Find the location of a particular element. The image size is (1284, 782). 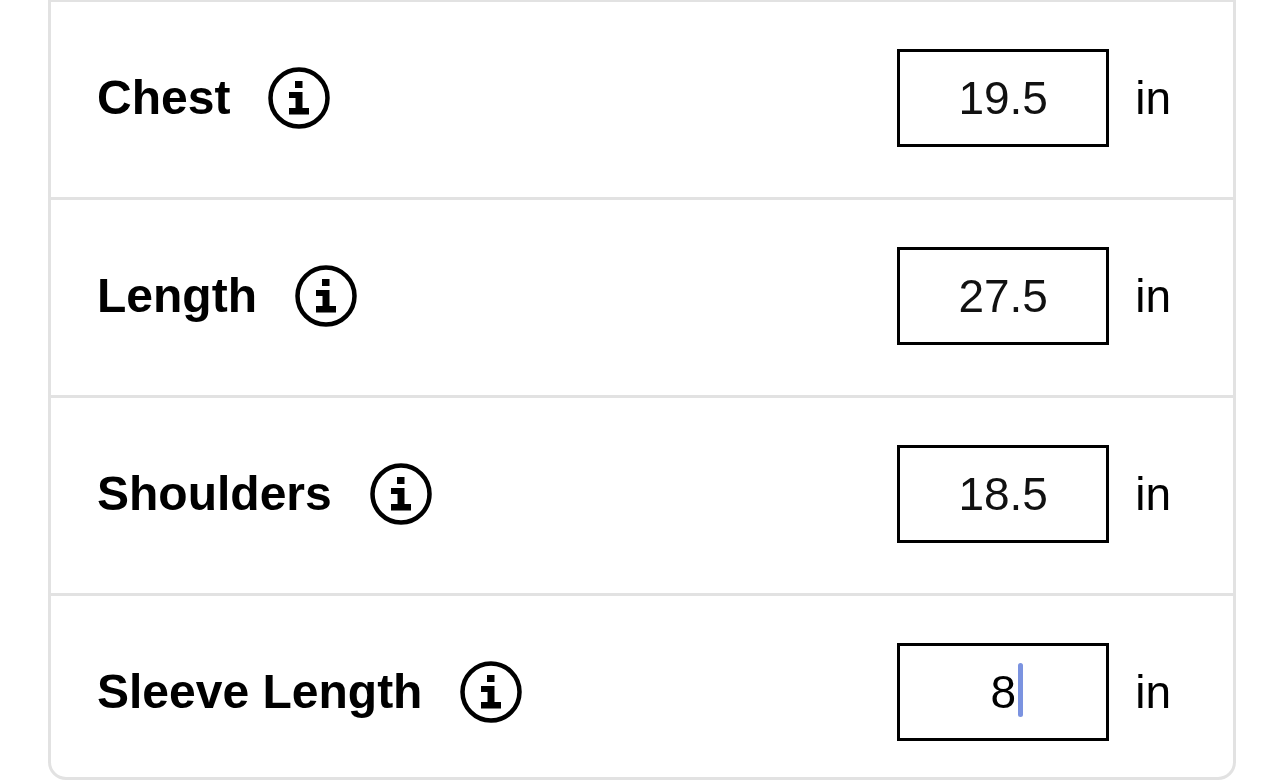

input-field: 27.5 is located at coordinates (1003, 296).